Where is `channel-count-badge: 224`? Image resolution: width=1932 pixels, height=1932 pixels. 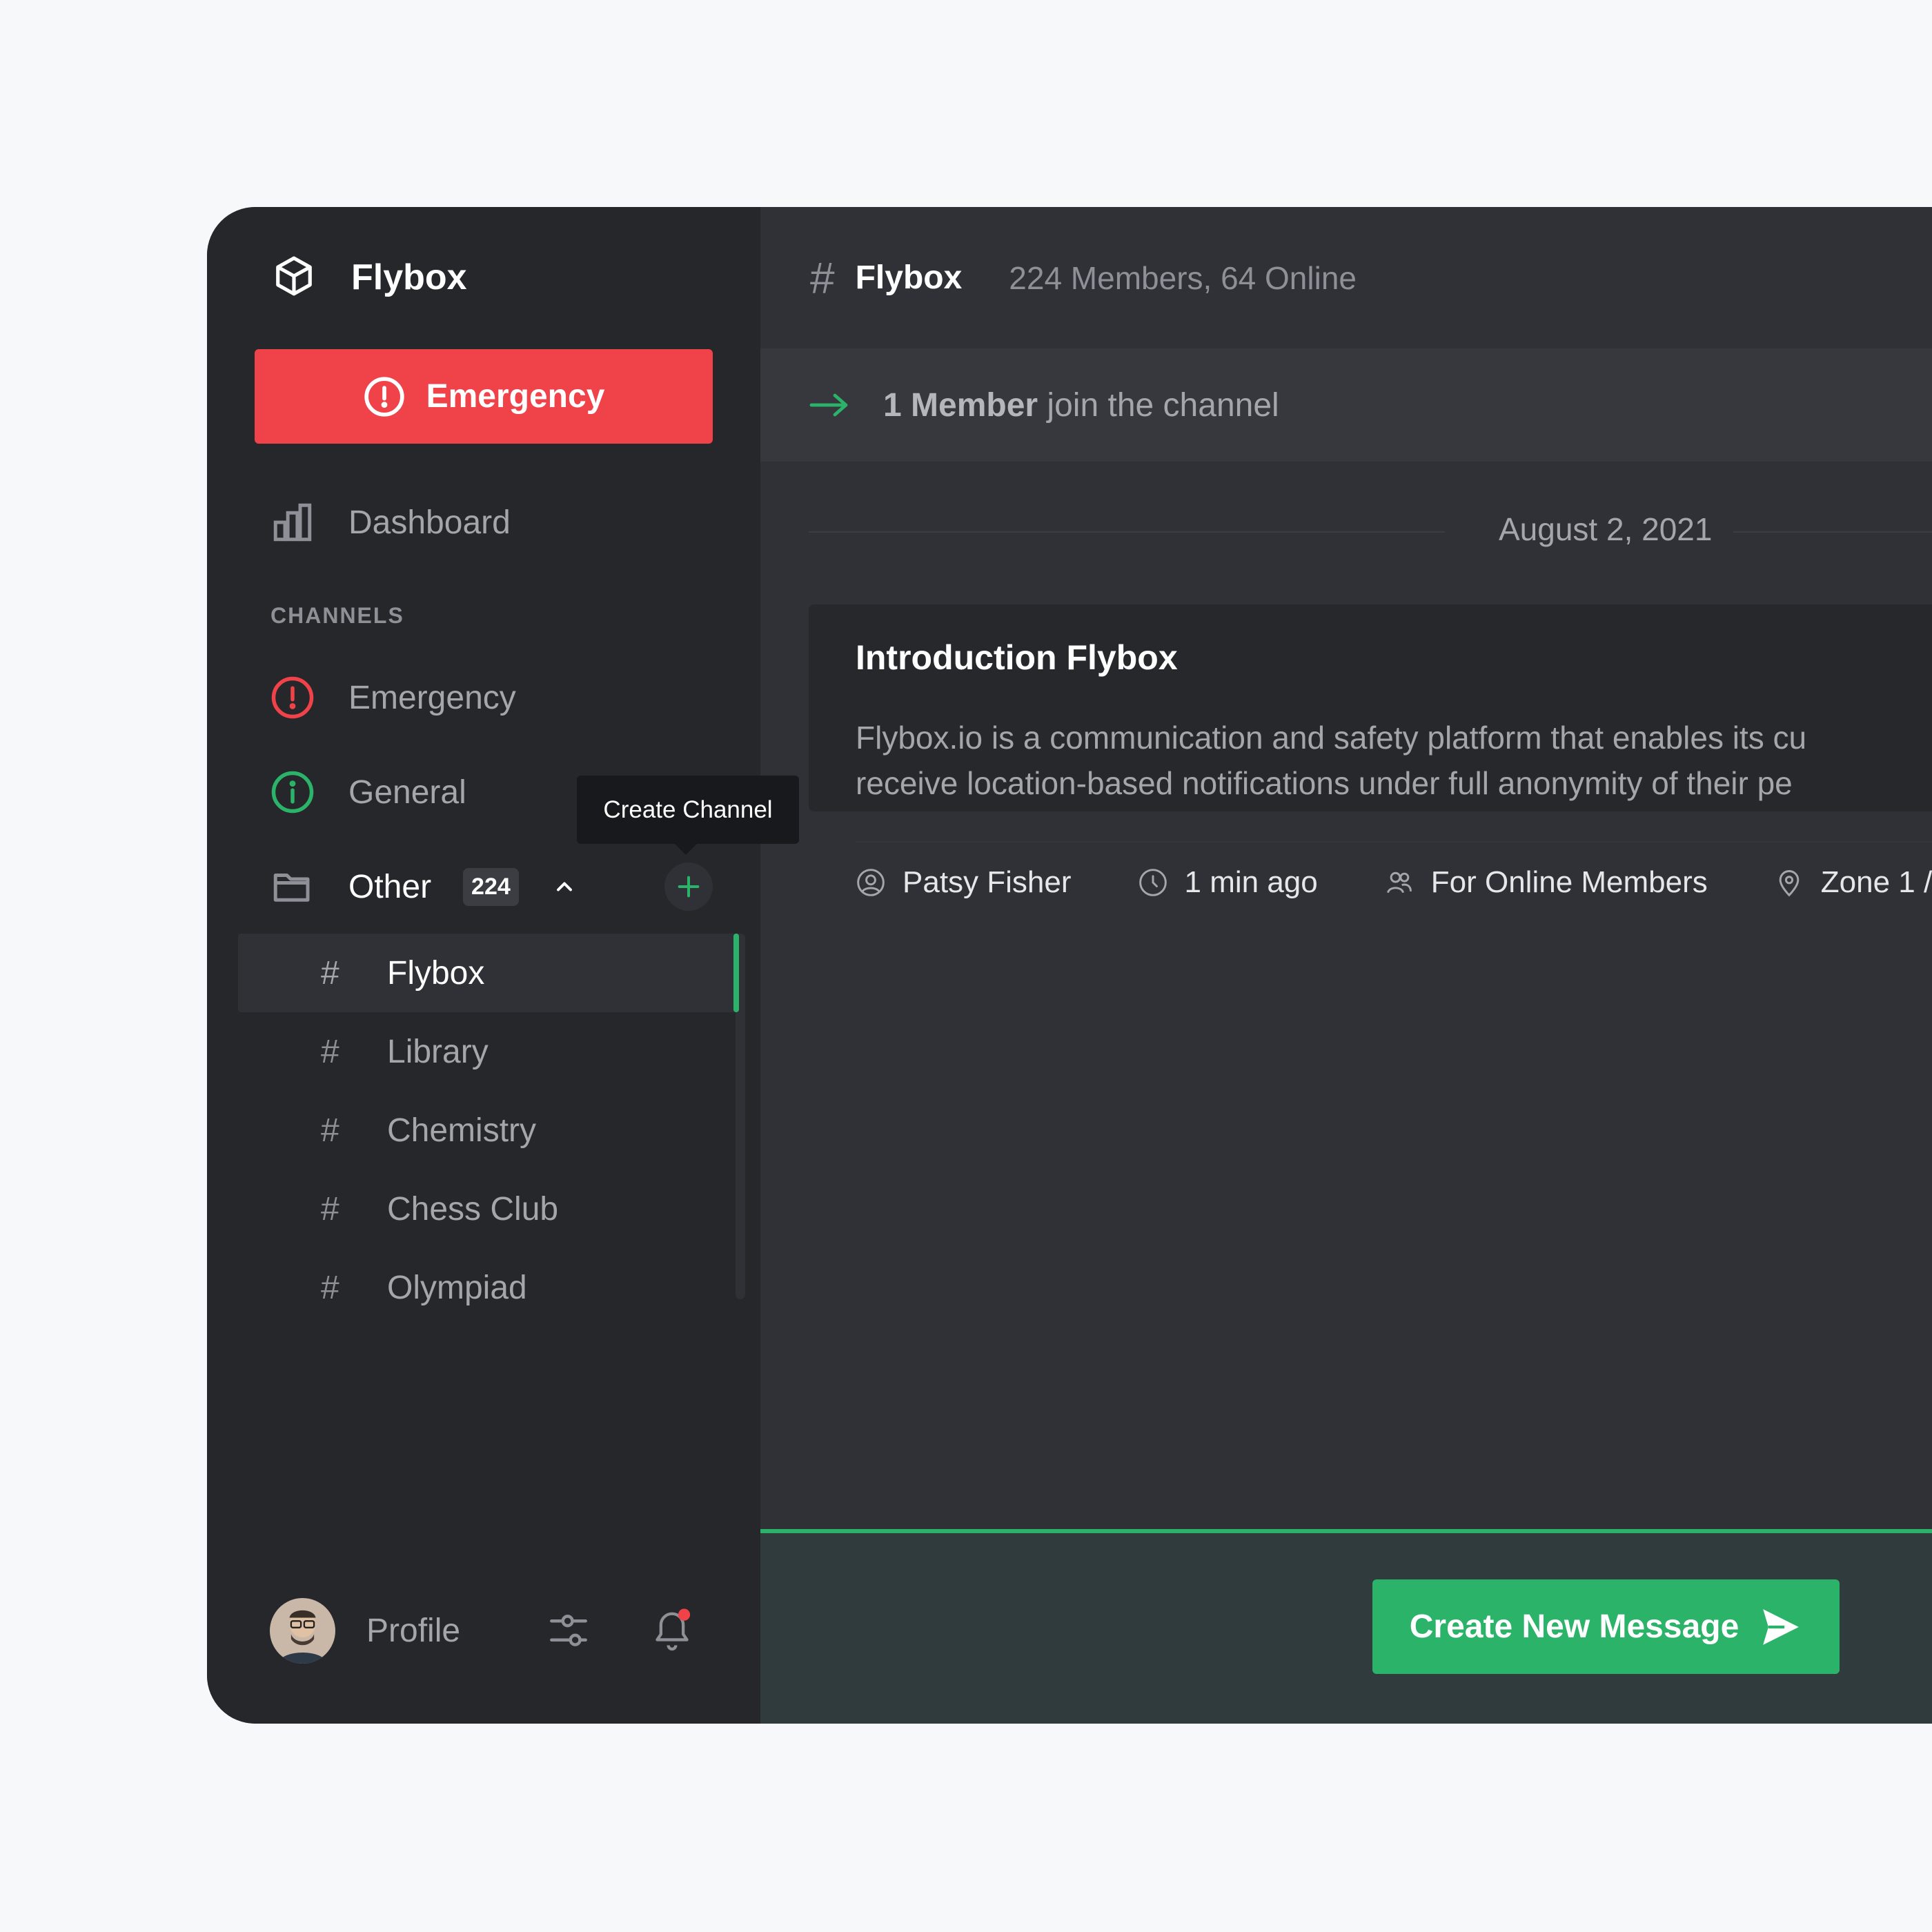
channel-count-badge: 224 is located at coordinates (491, 886).